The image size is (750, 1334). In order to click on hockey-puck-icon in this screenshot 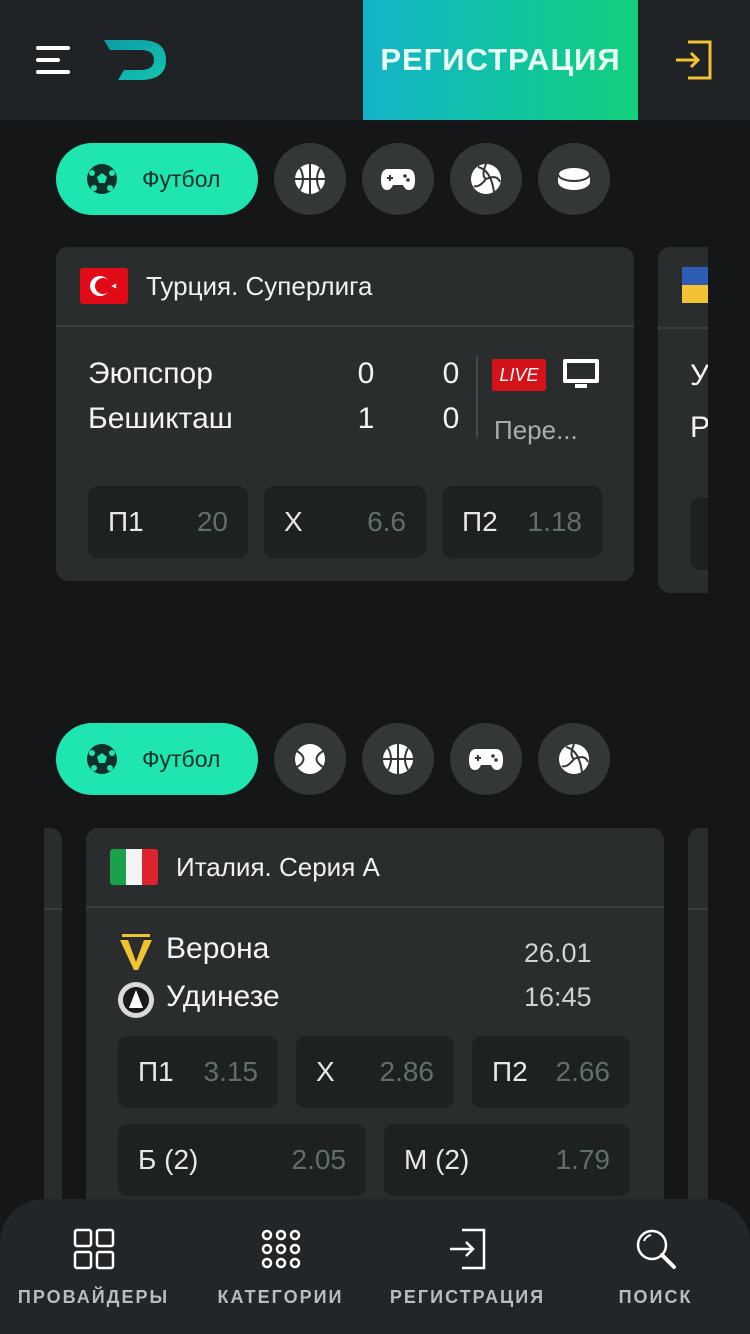, I will do `click(574, 178)`.